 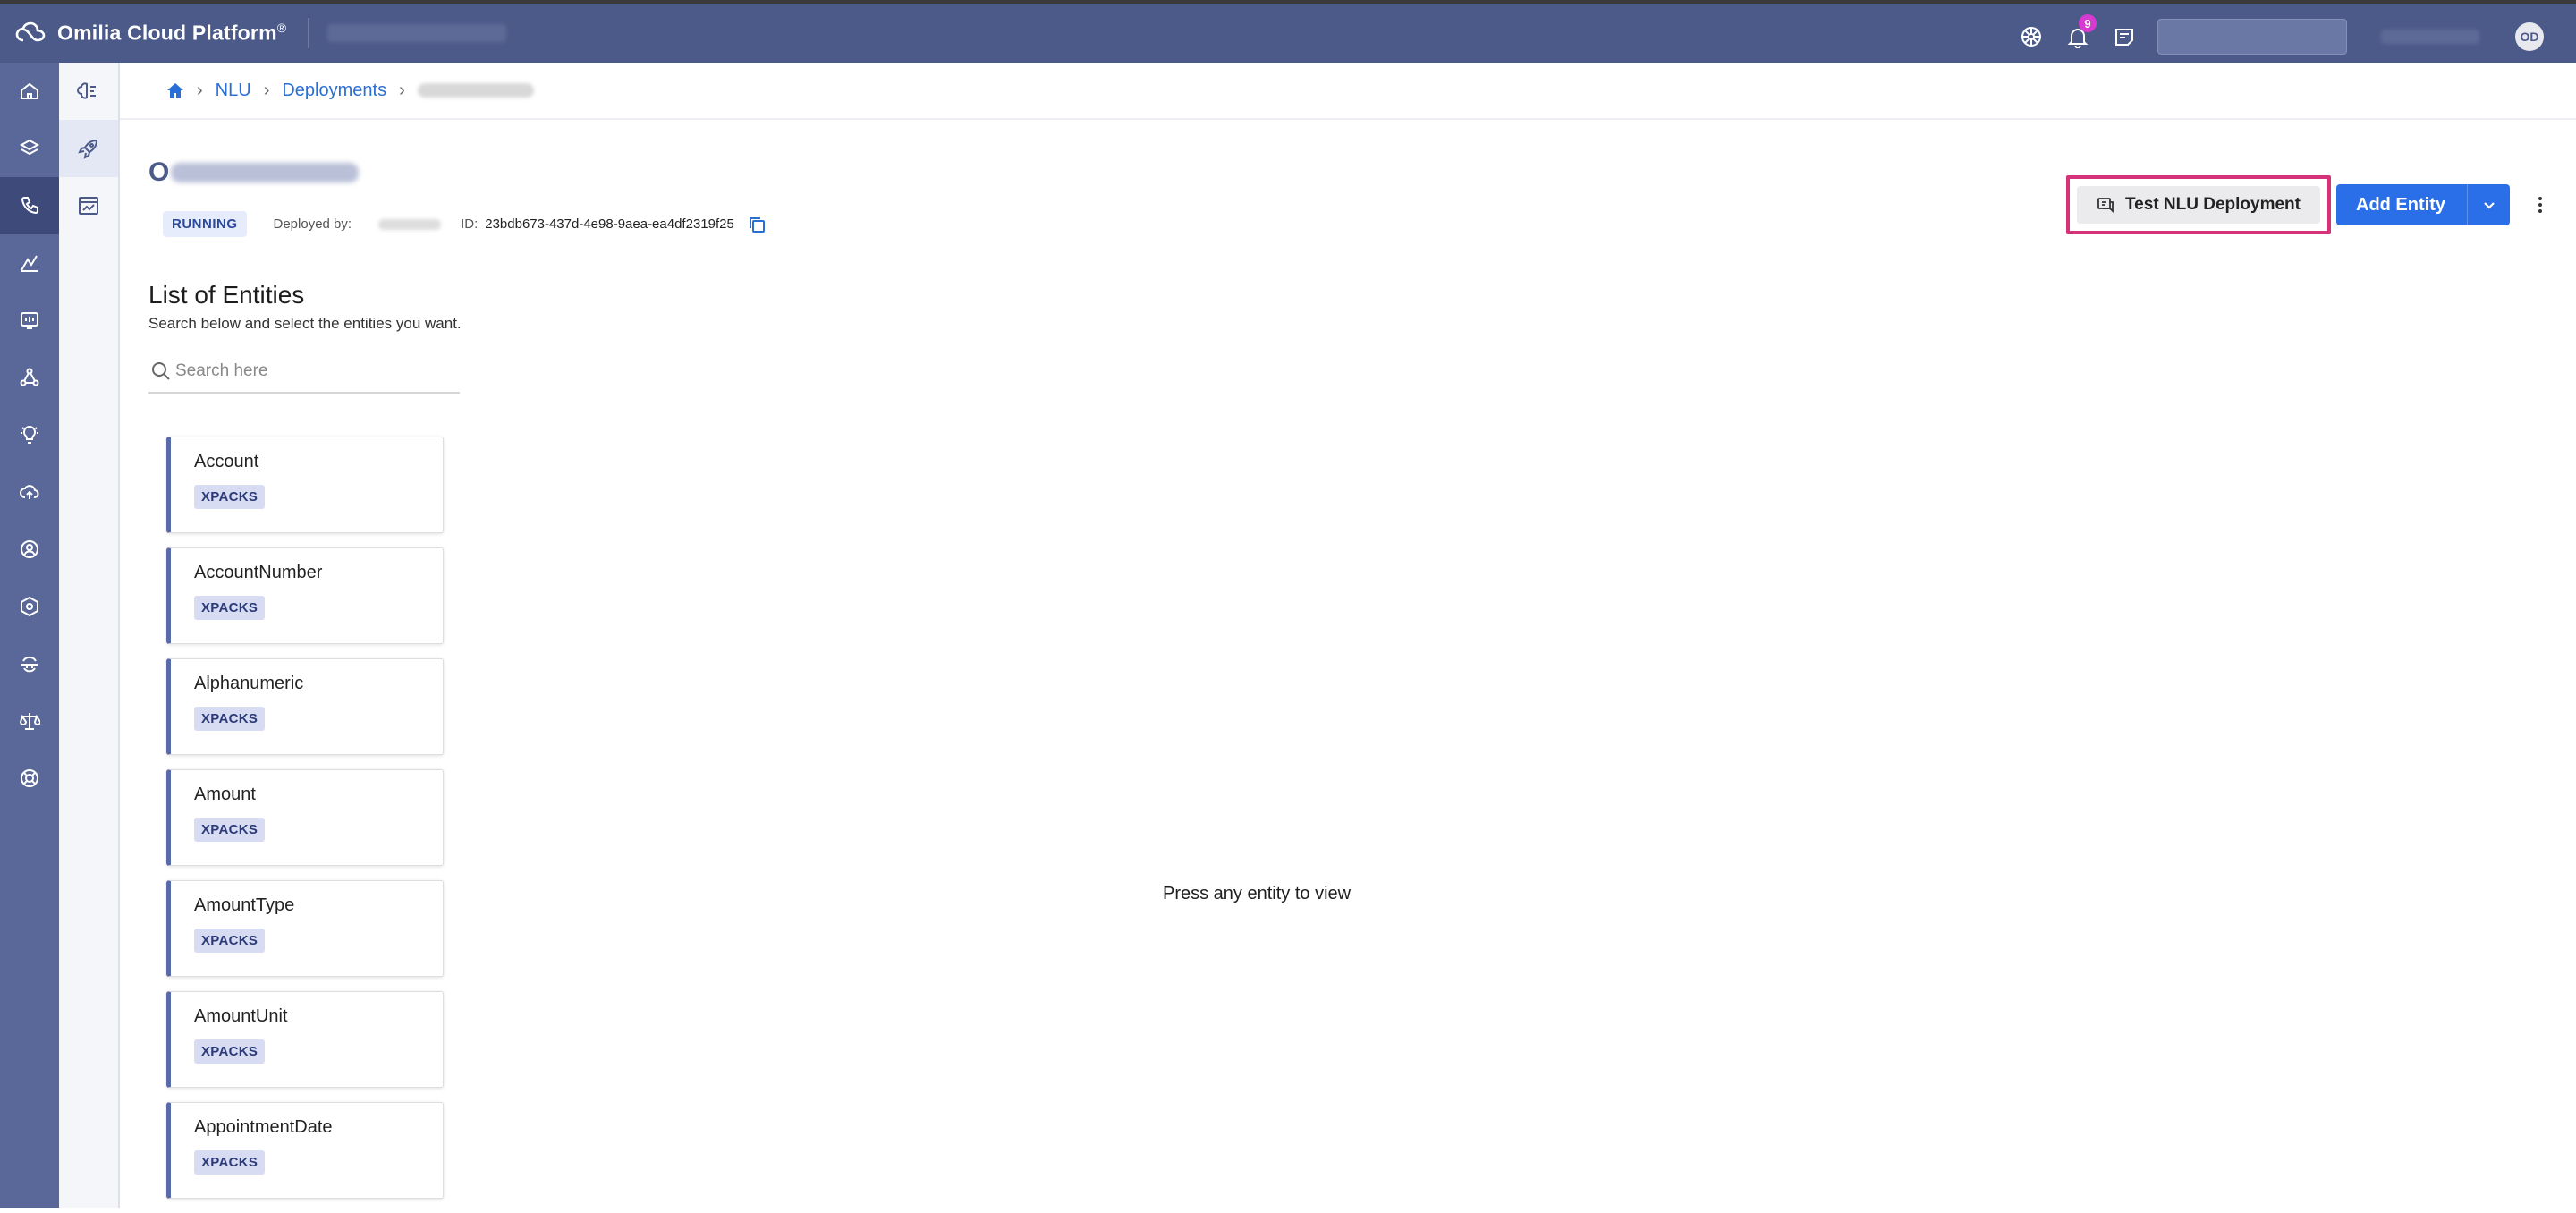 I want to click on sidebar-item-voice, so click(x=29, y=320).